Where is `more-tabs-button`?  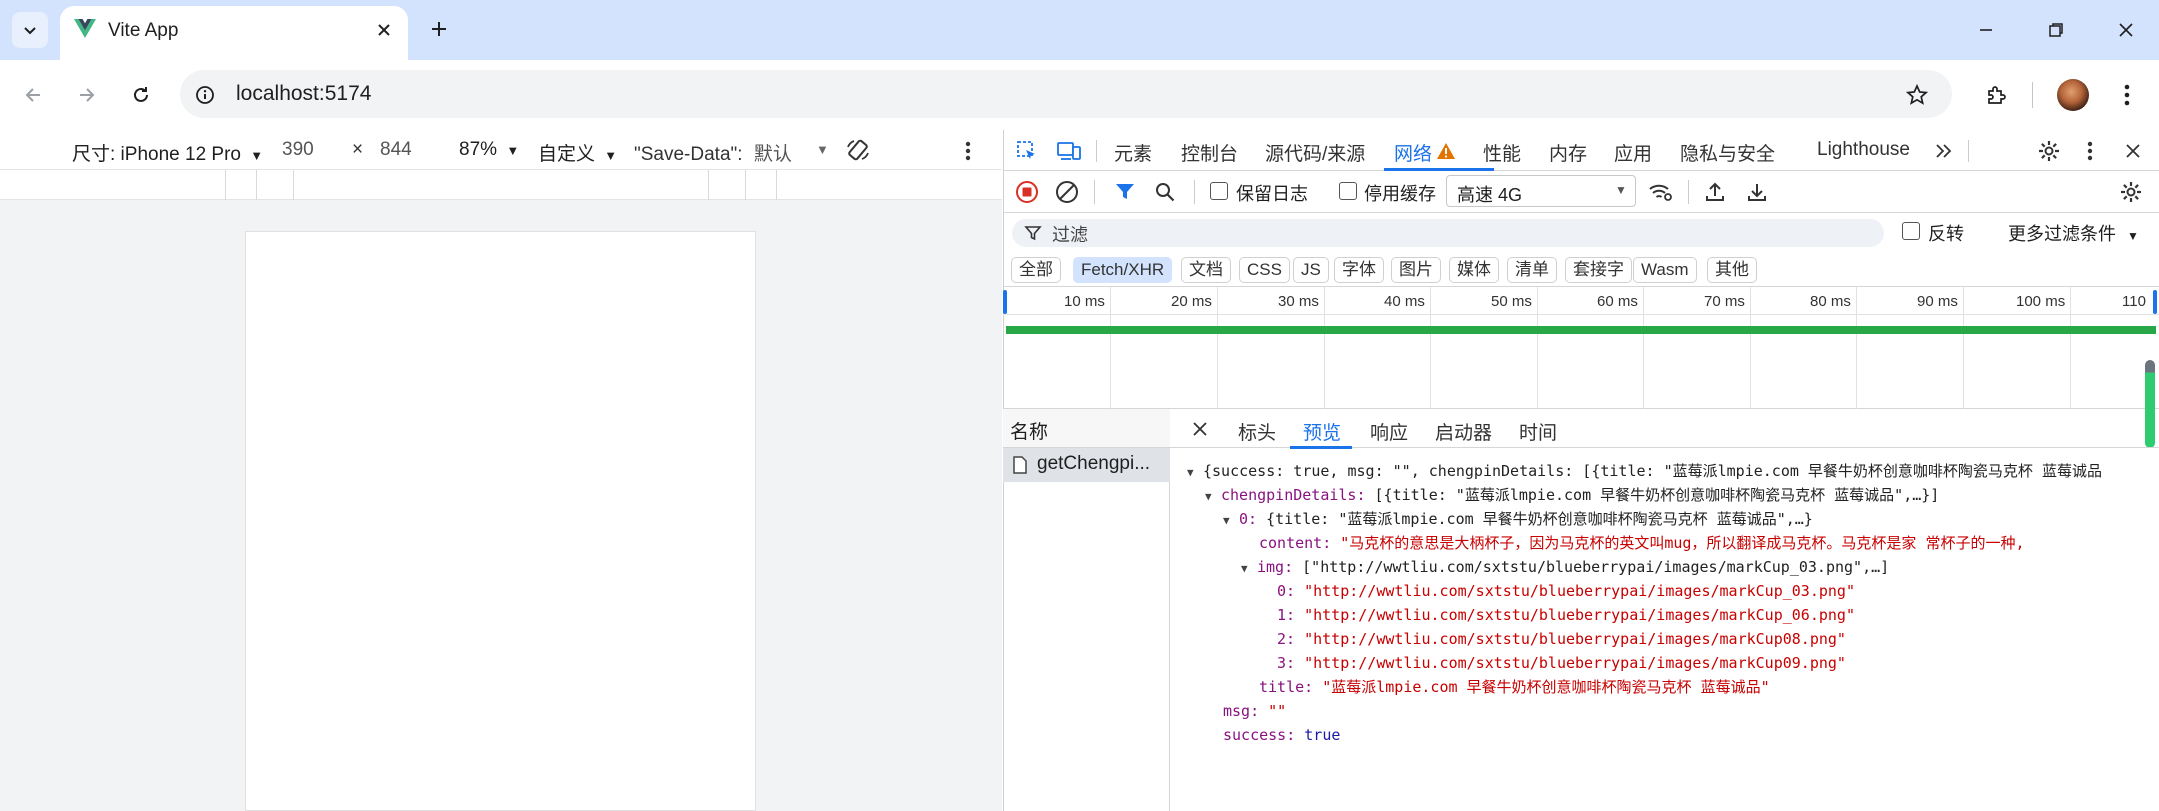 more-tabs-button is located at coordinates (1944, 151).